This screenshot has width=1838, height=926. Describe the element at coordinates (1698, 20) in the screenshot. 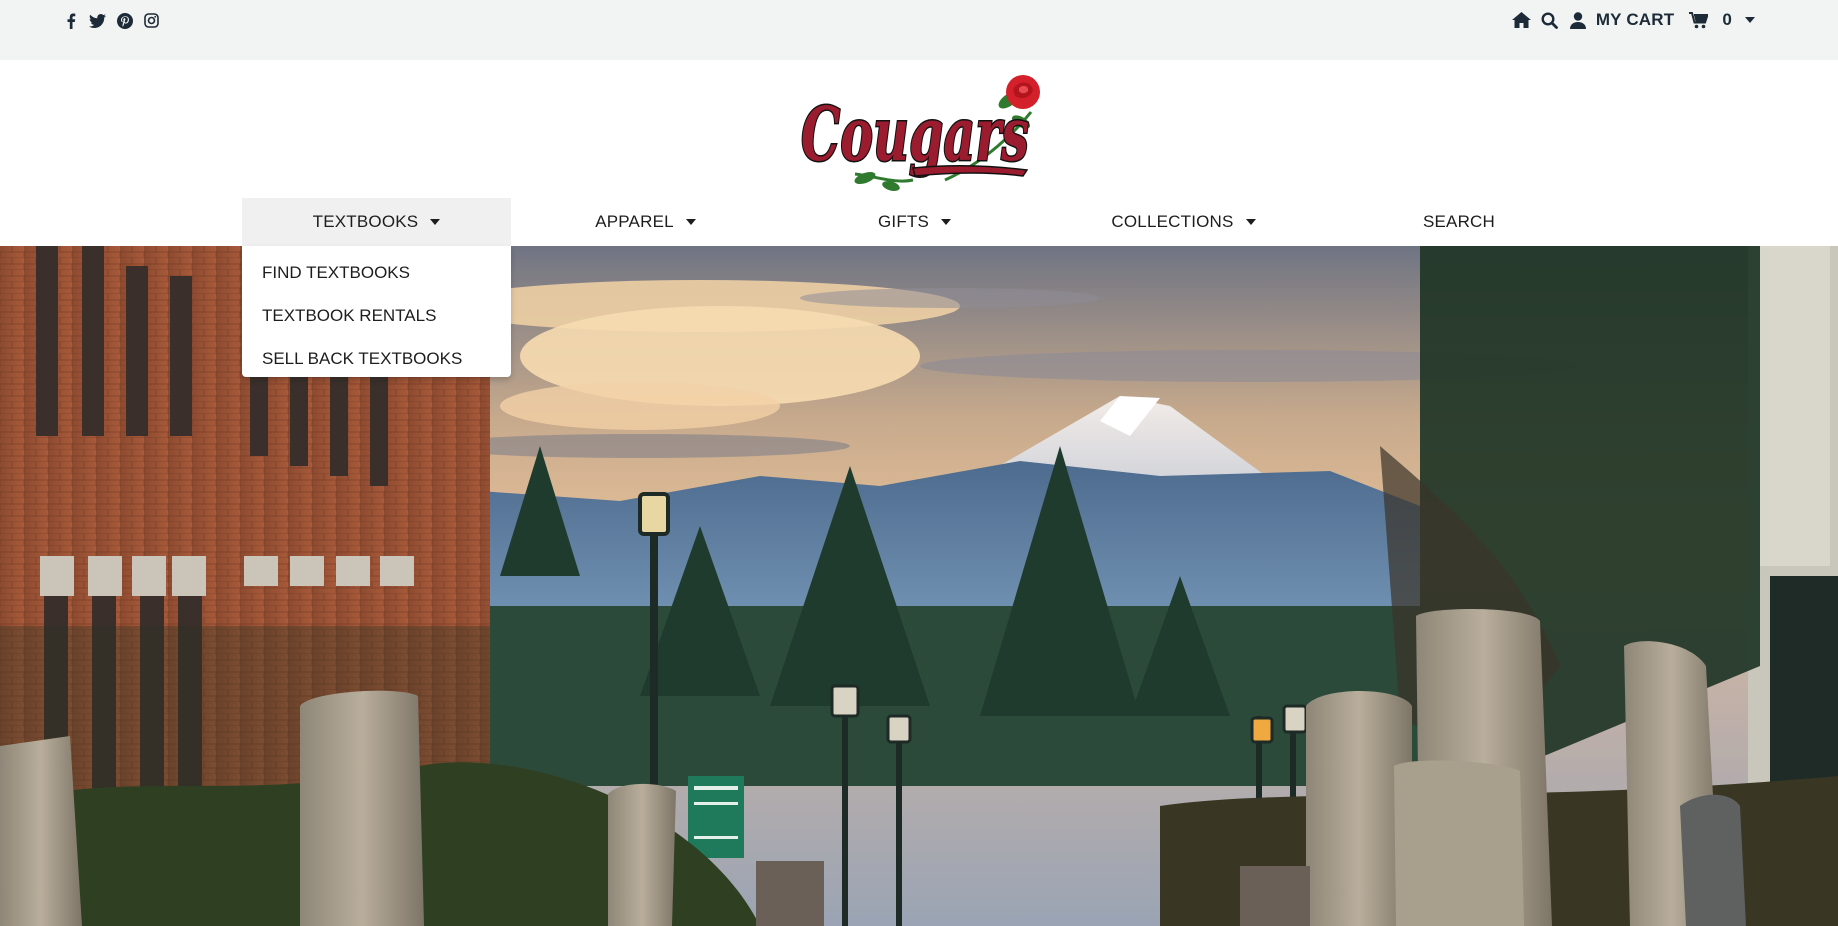

I see `cart-icon` at that location.